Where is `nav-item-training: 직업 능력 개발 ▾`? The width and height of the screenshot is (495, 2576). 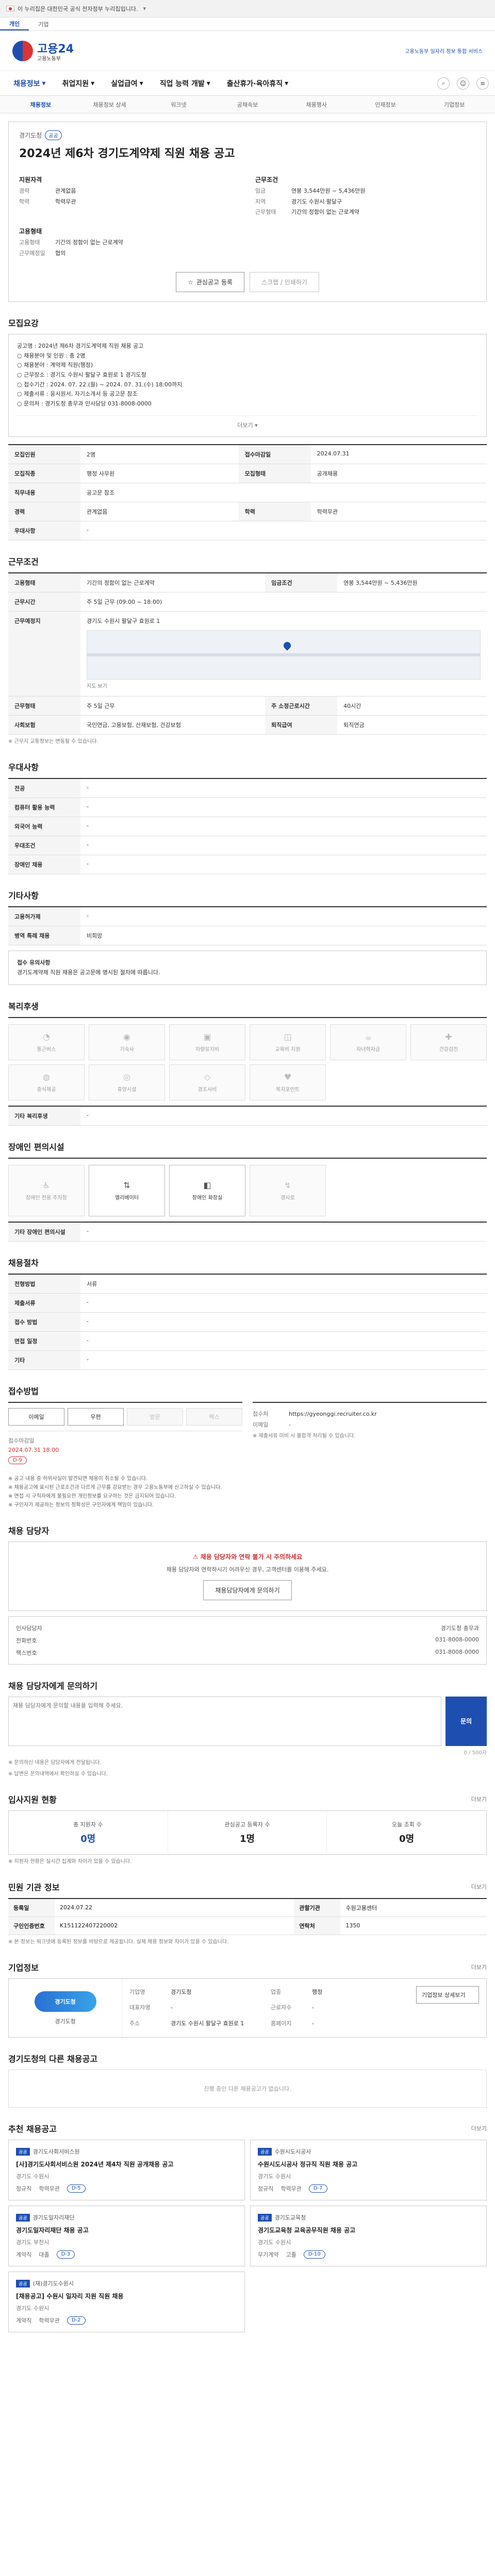
nav-item-training: 직업 능력 개발 ▾ is located at coordinates (185, 83).